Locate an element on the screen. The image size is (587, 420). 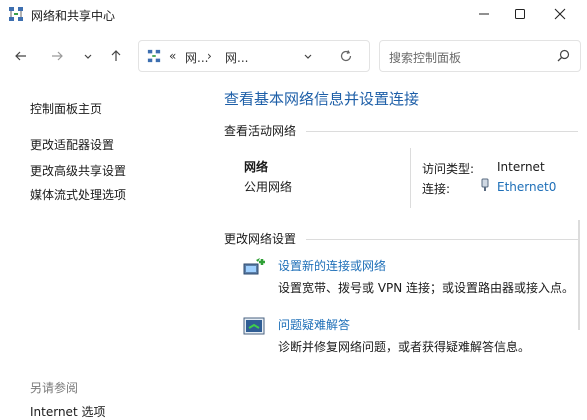
connection-label: 连接: is located at coordinates (436, 189).